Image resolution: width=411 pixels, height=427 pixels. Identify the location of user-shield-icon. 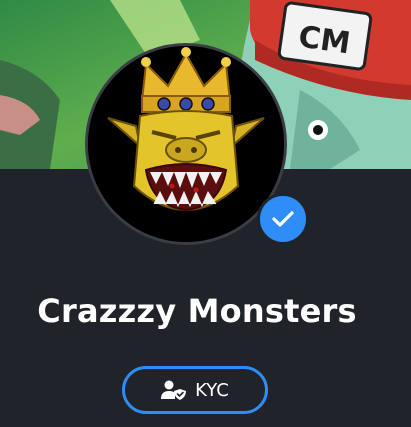
(174, 390).